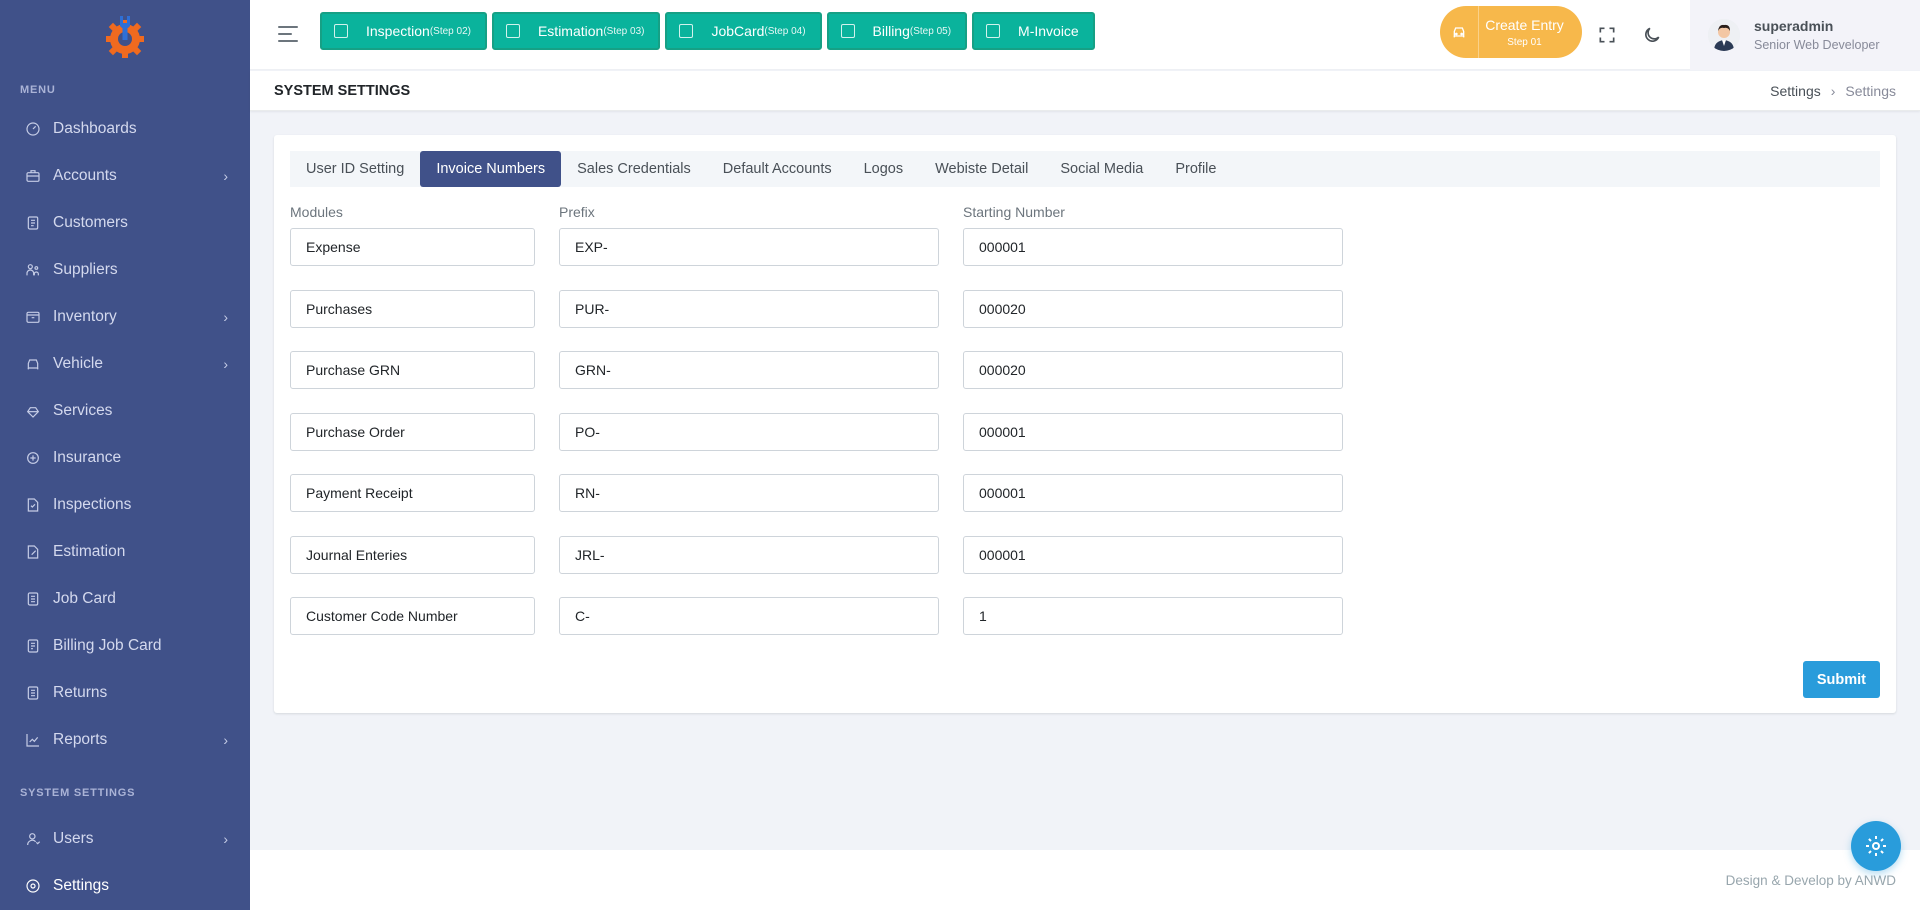 The height and width of the screenshot is (910, 1920). I want to click on returns-icon, so click(33, 693).